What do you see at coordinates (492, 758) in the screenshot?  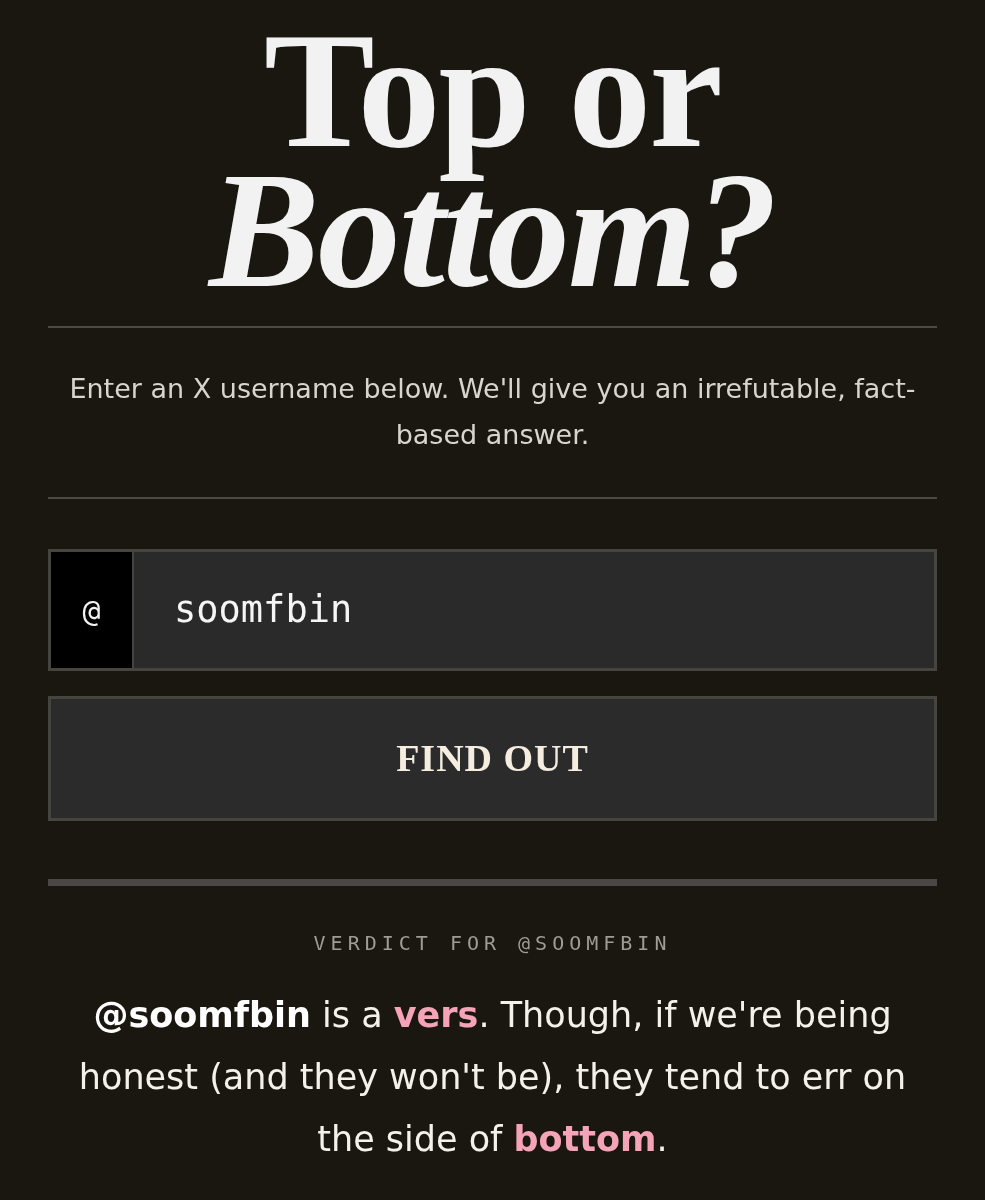 I see `find-out-button: FIND OUT` at bounding box center [492, 758].